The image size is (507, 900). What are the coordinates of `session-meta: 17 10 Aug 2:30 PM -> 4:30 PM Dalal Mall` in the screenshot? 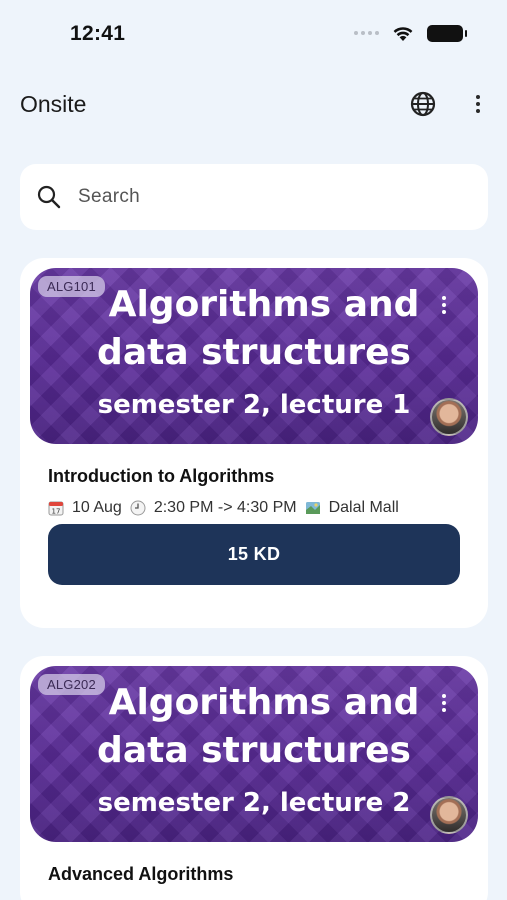 It's located at (227, 508).